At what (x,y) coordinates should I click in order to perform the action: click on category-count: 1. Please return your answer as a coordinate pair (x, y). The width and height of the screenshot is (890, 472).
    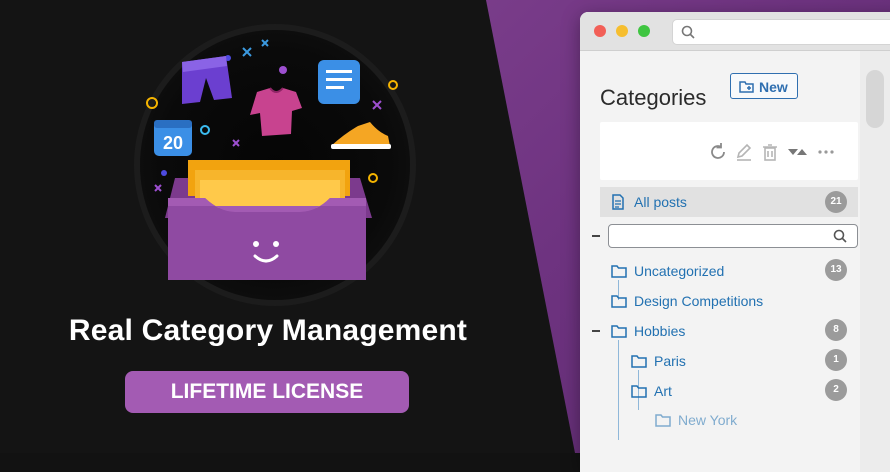
    Looking at the image, I should click on (836, 360).